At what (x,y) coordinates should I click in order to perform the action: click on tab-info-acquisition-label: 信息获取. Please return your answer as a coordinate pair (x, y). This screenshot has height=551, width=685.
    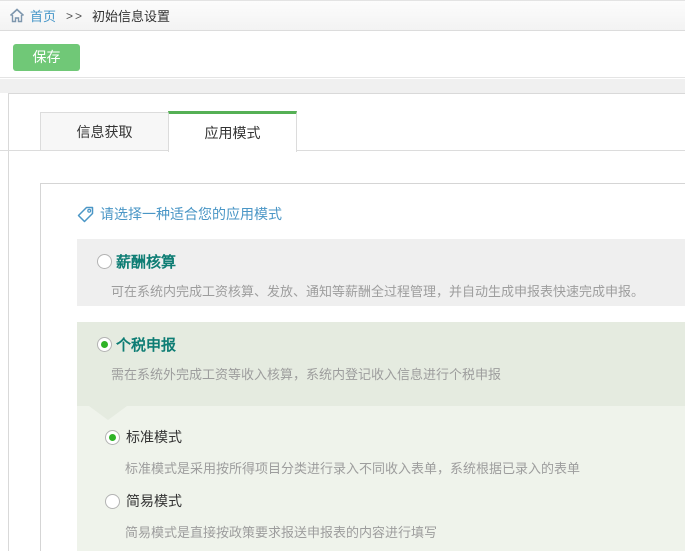
    Looking at the image, I should click on (104, 131).